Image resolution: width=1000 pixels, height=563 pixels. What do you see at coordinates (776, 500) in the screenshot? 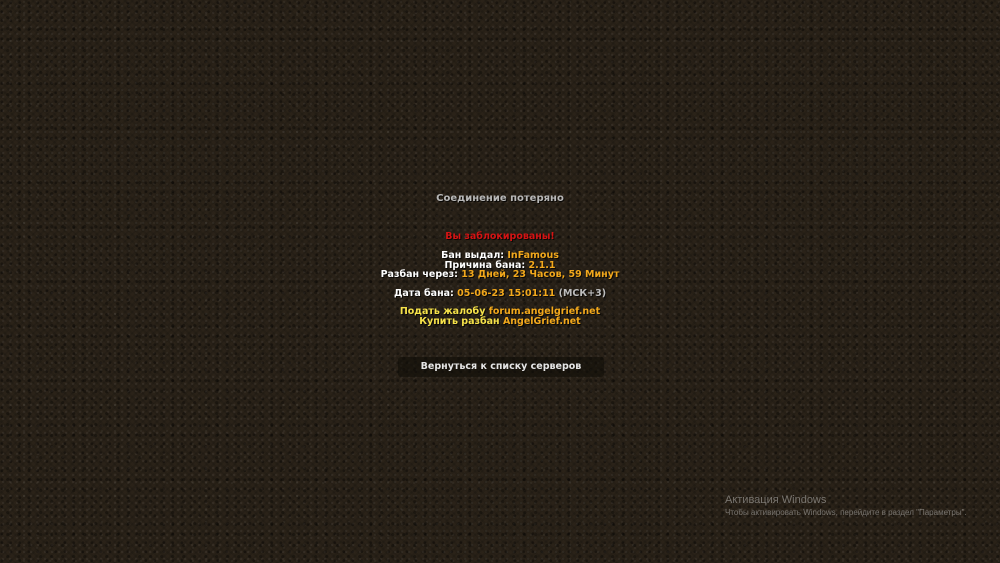
I see `windows-activation-title: Активация Windows` at bounding box center [776, 500].